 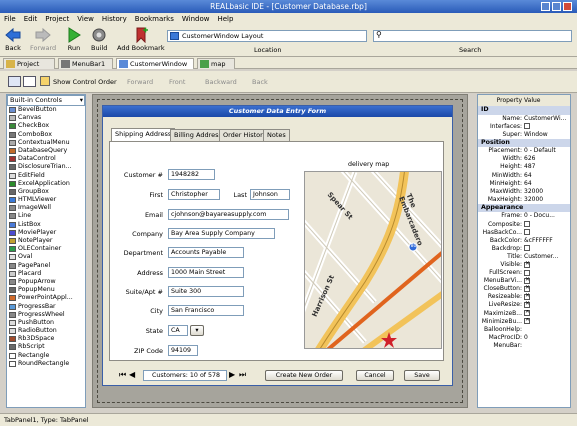 What do you see at coordinates (154, 19) in the screenshot?
I see `menu-bookmarks: Bookmarks` at bounding box center [154, 19].